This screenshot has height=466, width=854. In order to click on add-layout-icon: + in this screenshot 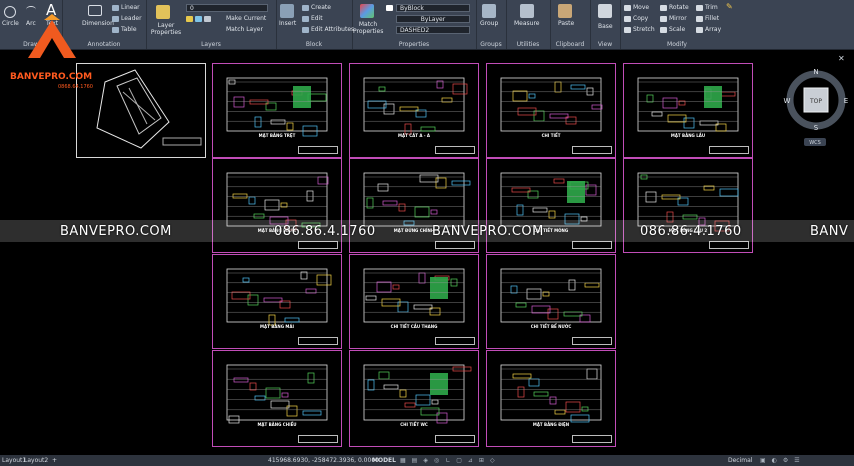, I will do `click(54, 460)`.